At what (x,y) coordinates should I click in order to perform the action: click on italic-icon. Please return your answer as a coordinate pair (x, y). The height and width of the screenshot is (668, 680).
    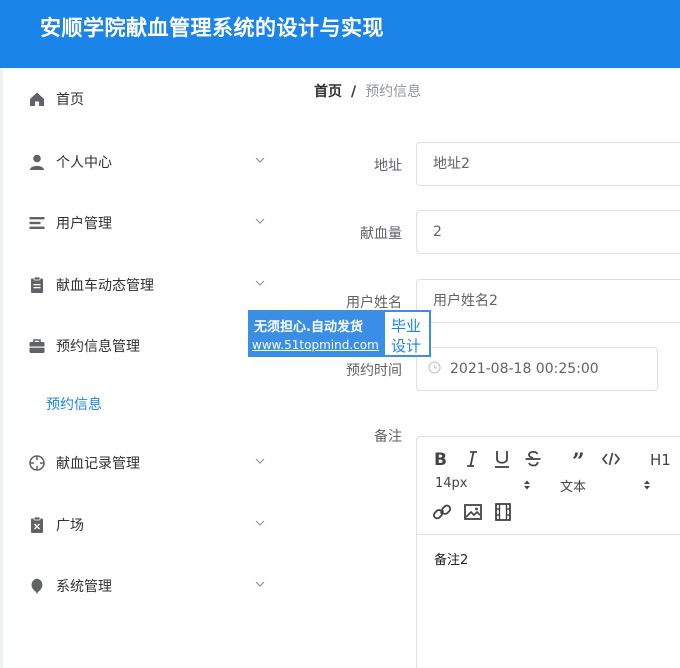
    Looking at the image, I should click on (472, 459).